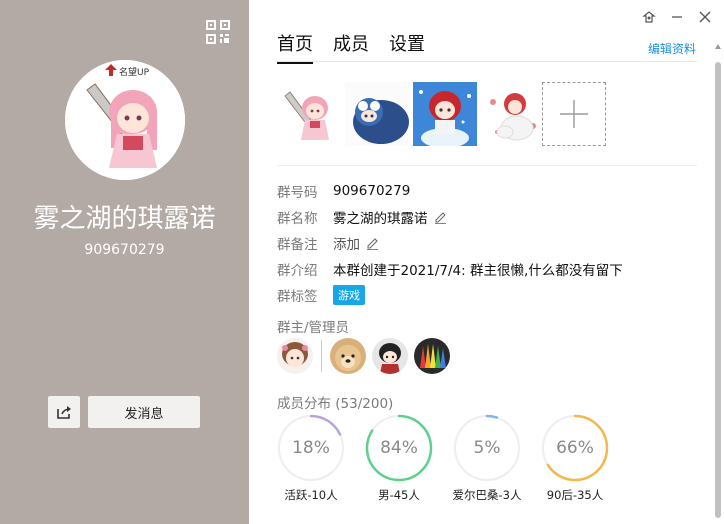 This screenshot has width=724, height=524. What do you see at coordinates (295, 47) in the screenshot?
I see `tab-home: 首页` at bounding box center [295, 47].